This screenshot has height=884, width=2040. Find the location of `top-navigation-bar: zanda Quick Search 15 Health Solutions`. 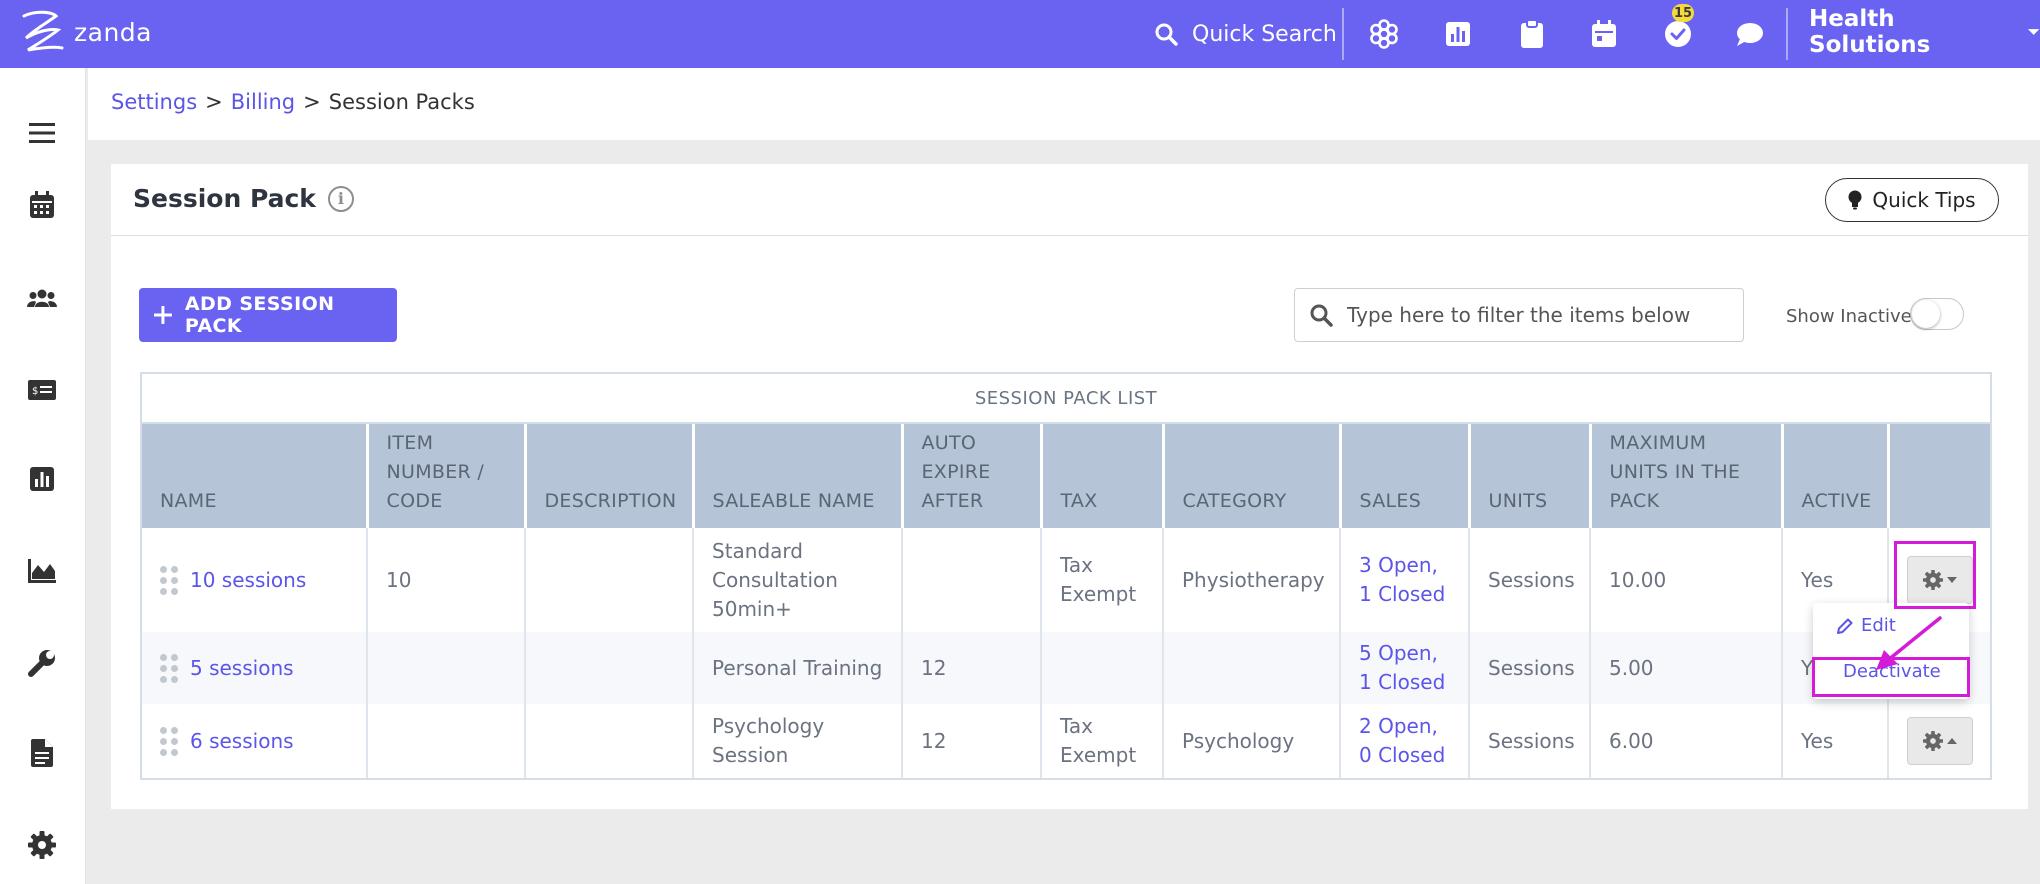

top-navigation-bar: zanda Quick Search 15 Health Solutions is located at coordinates (1020, 34).